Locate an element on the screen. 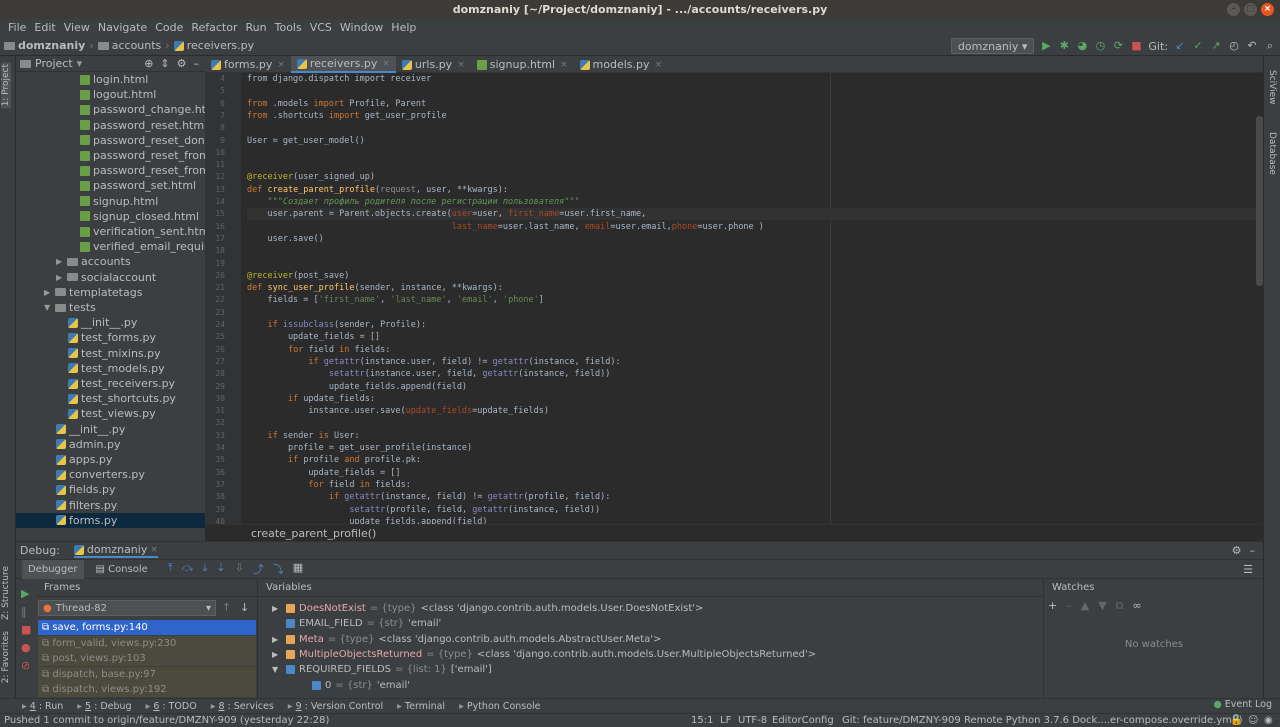  code-line: @receiver(user_signed_up) is located at coordinates (311, 177).